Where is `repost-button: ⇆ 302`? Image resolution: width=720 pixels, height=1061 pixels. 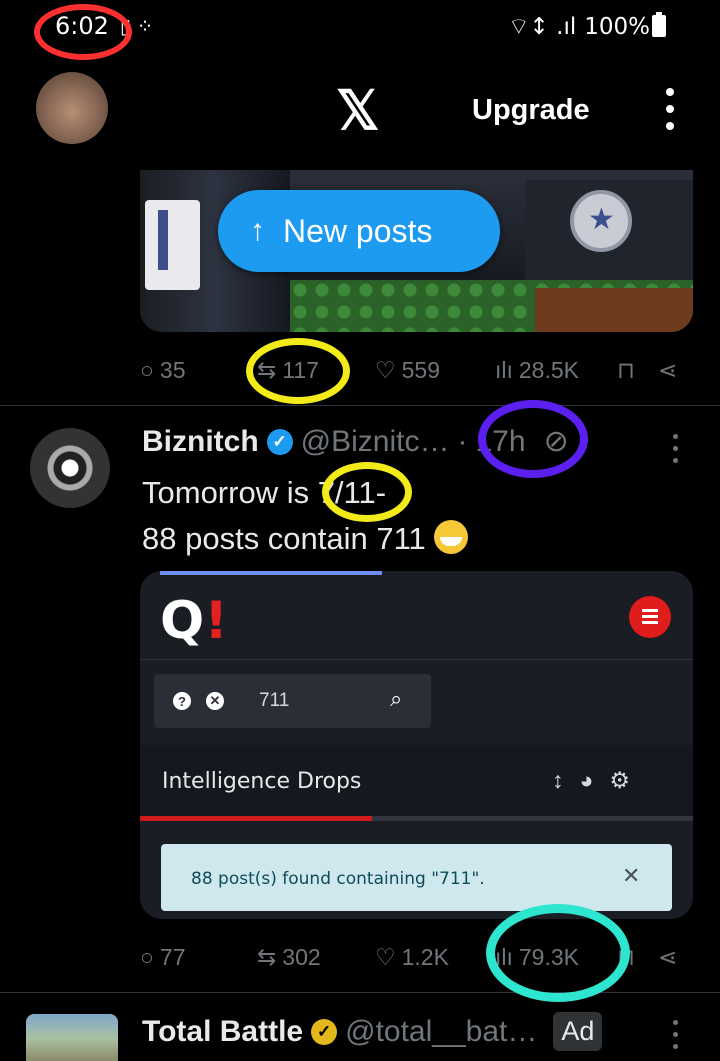 repost-button: ⇆ 302 is located at coordinates (289, 957).